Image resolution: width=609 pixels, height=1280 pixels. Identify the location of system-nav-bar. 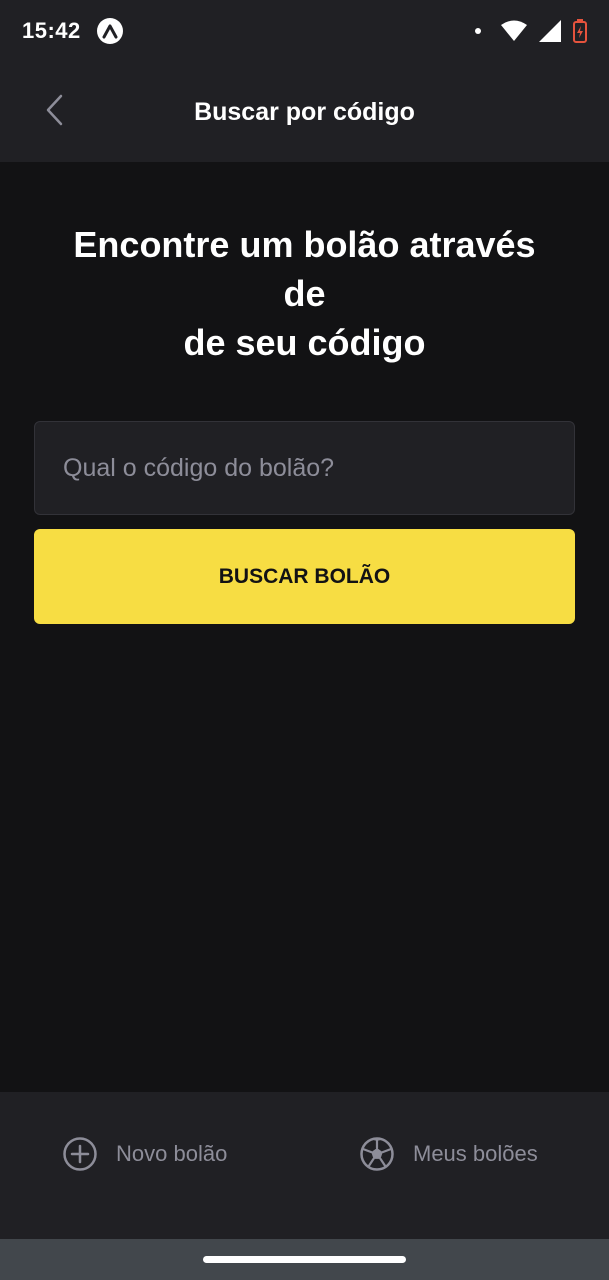
(304, 1259).